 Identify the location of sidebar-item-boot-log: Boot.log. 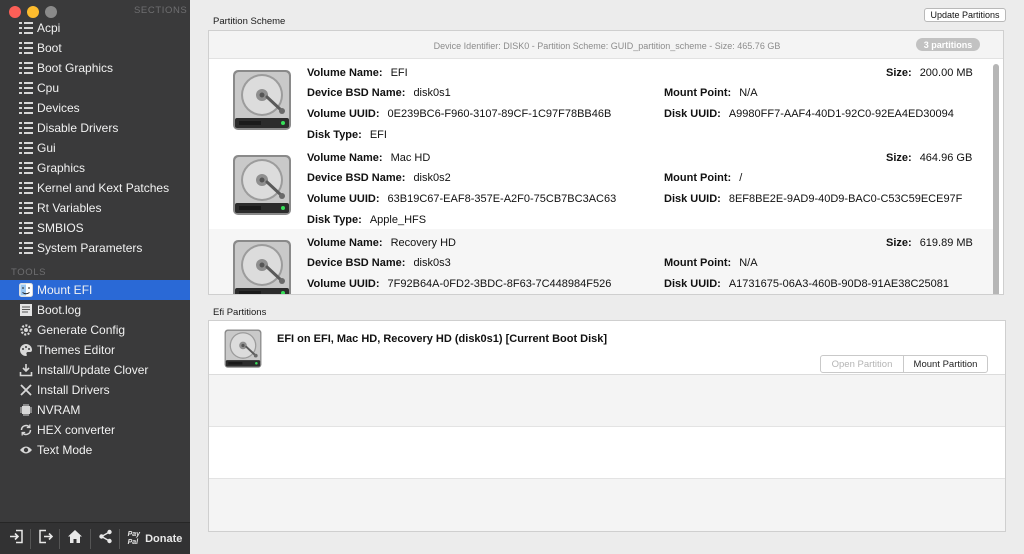
(95, 310).